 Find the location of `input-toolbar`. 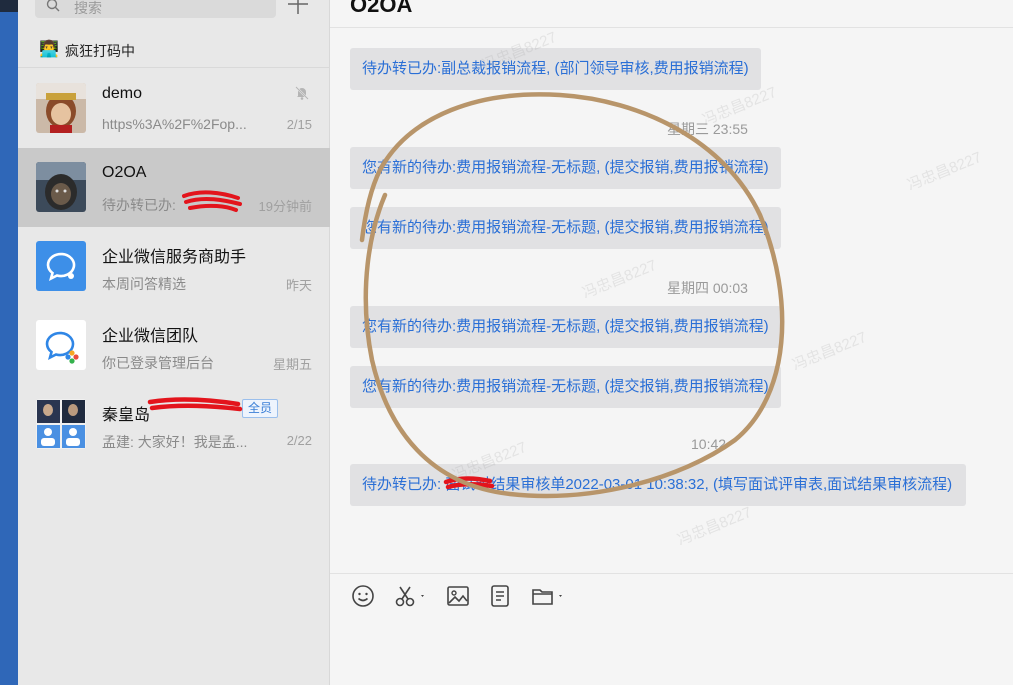

input-toolbar is located at coordinates (671, 597).